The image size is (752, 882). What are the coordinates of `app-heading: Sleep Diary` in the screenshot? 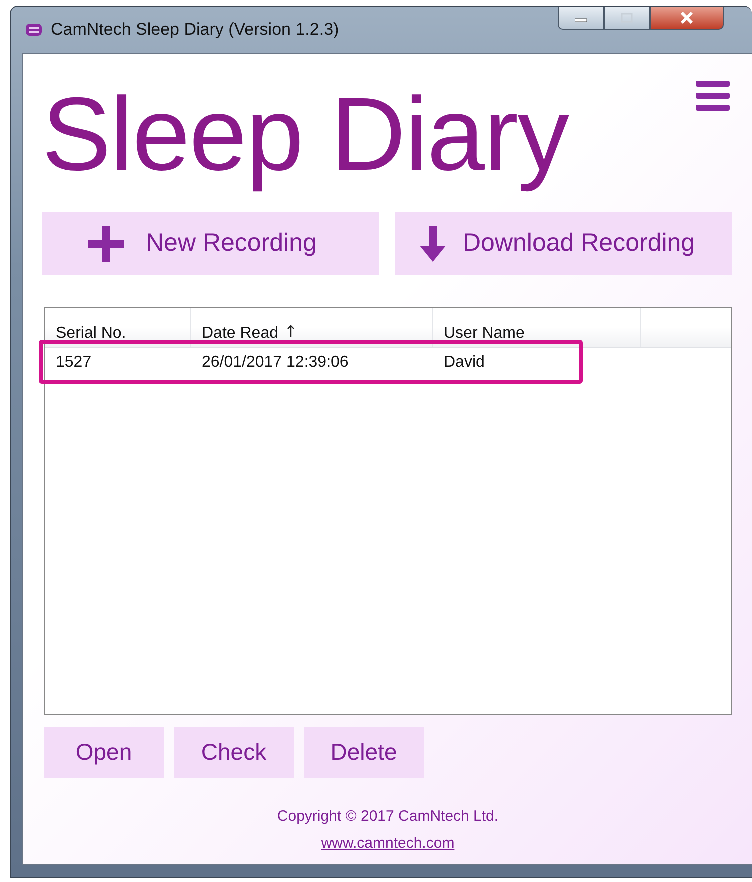 It's located at (305, 135).